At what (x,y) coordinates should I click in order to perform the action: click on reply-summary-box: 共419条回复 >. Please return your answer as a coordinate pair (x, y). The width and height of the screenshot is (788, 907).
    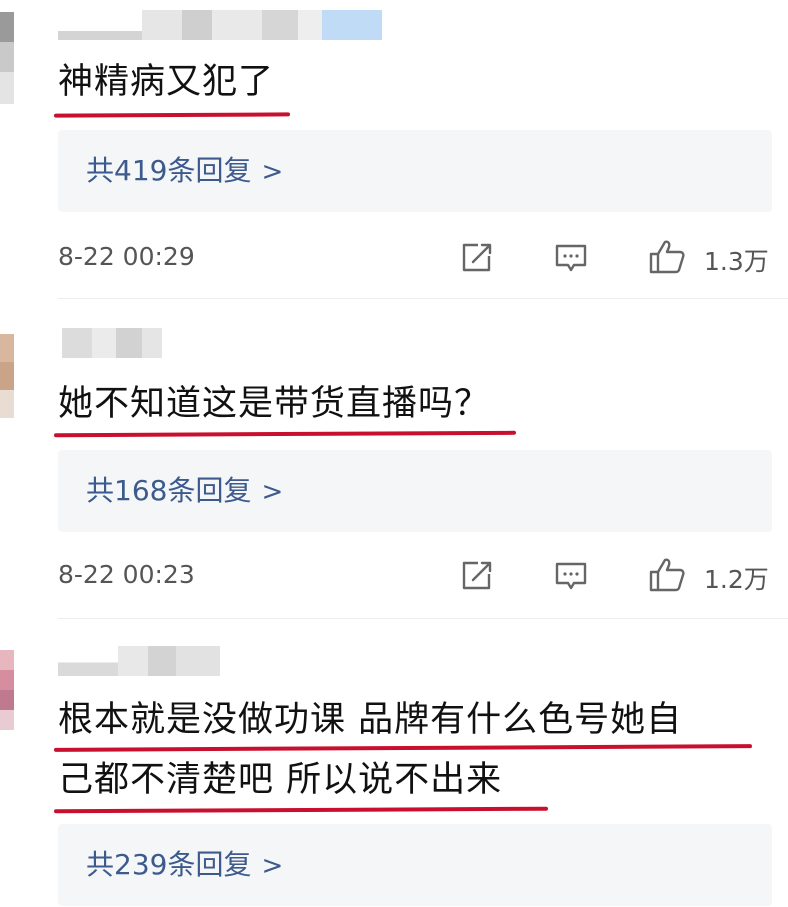
    Looking at the image, I should click on (415, 171).